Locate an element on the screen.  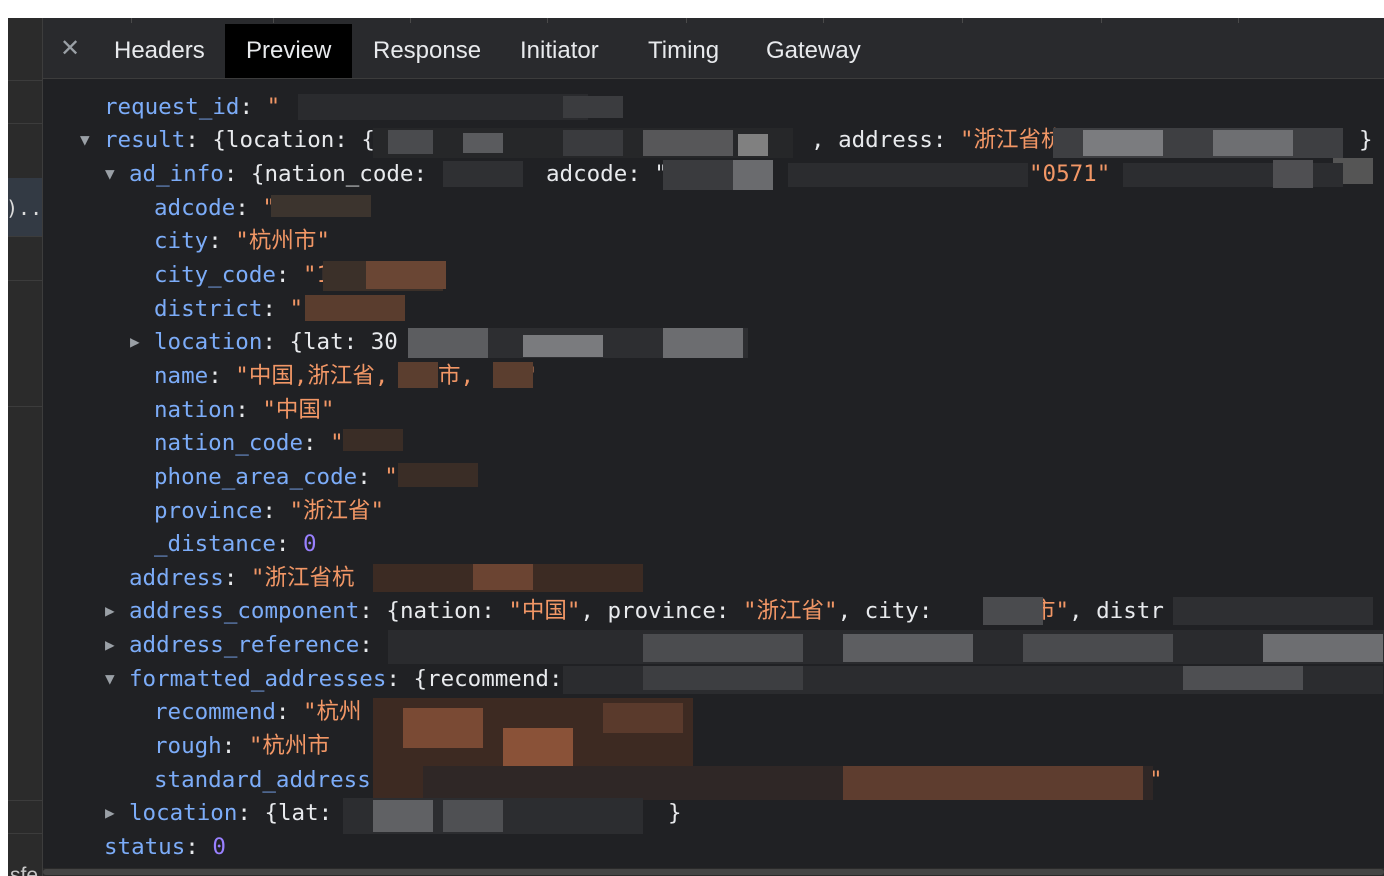
json-key: request_id is located at coordinates (172, 107).